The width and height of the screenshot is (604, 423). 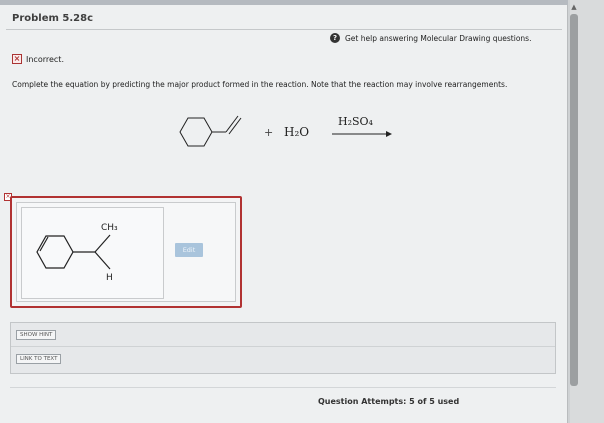 I want to click on water-formula: H₂O, so click(x=297, y=132).